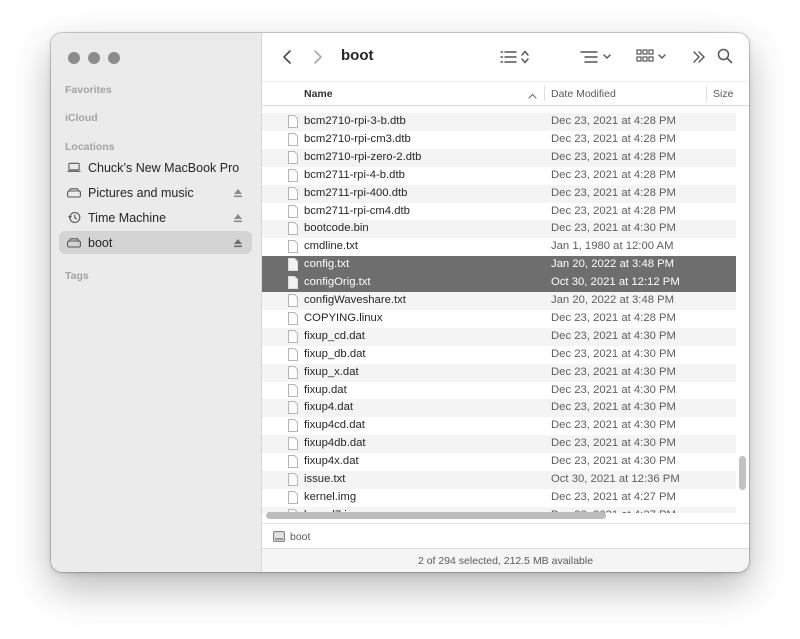 This screenshot has width=800, height=639. Describe the element at coordinates (499, 426) in the screenshot. I see `file-row: fixup4cd.dat Dec 23, 2021 at 4:30 PM` at that location.